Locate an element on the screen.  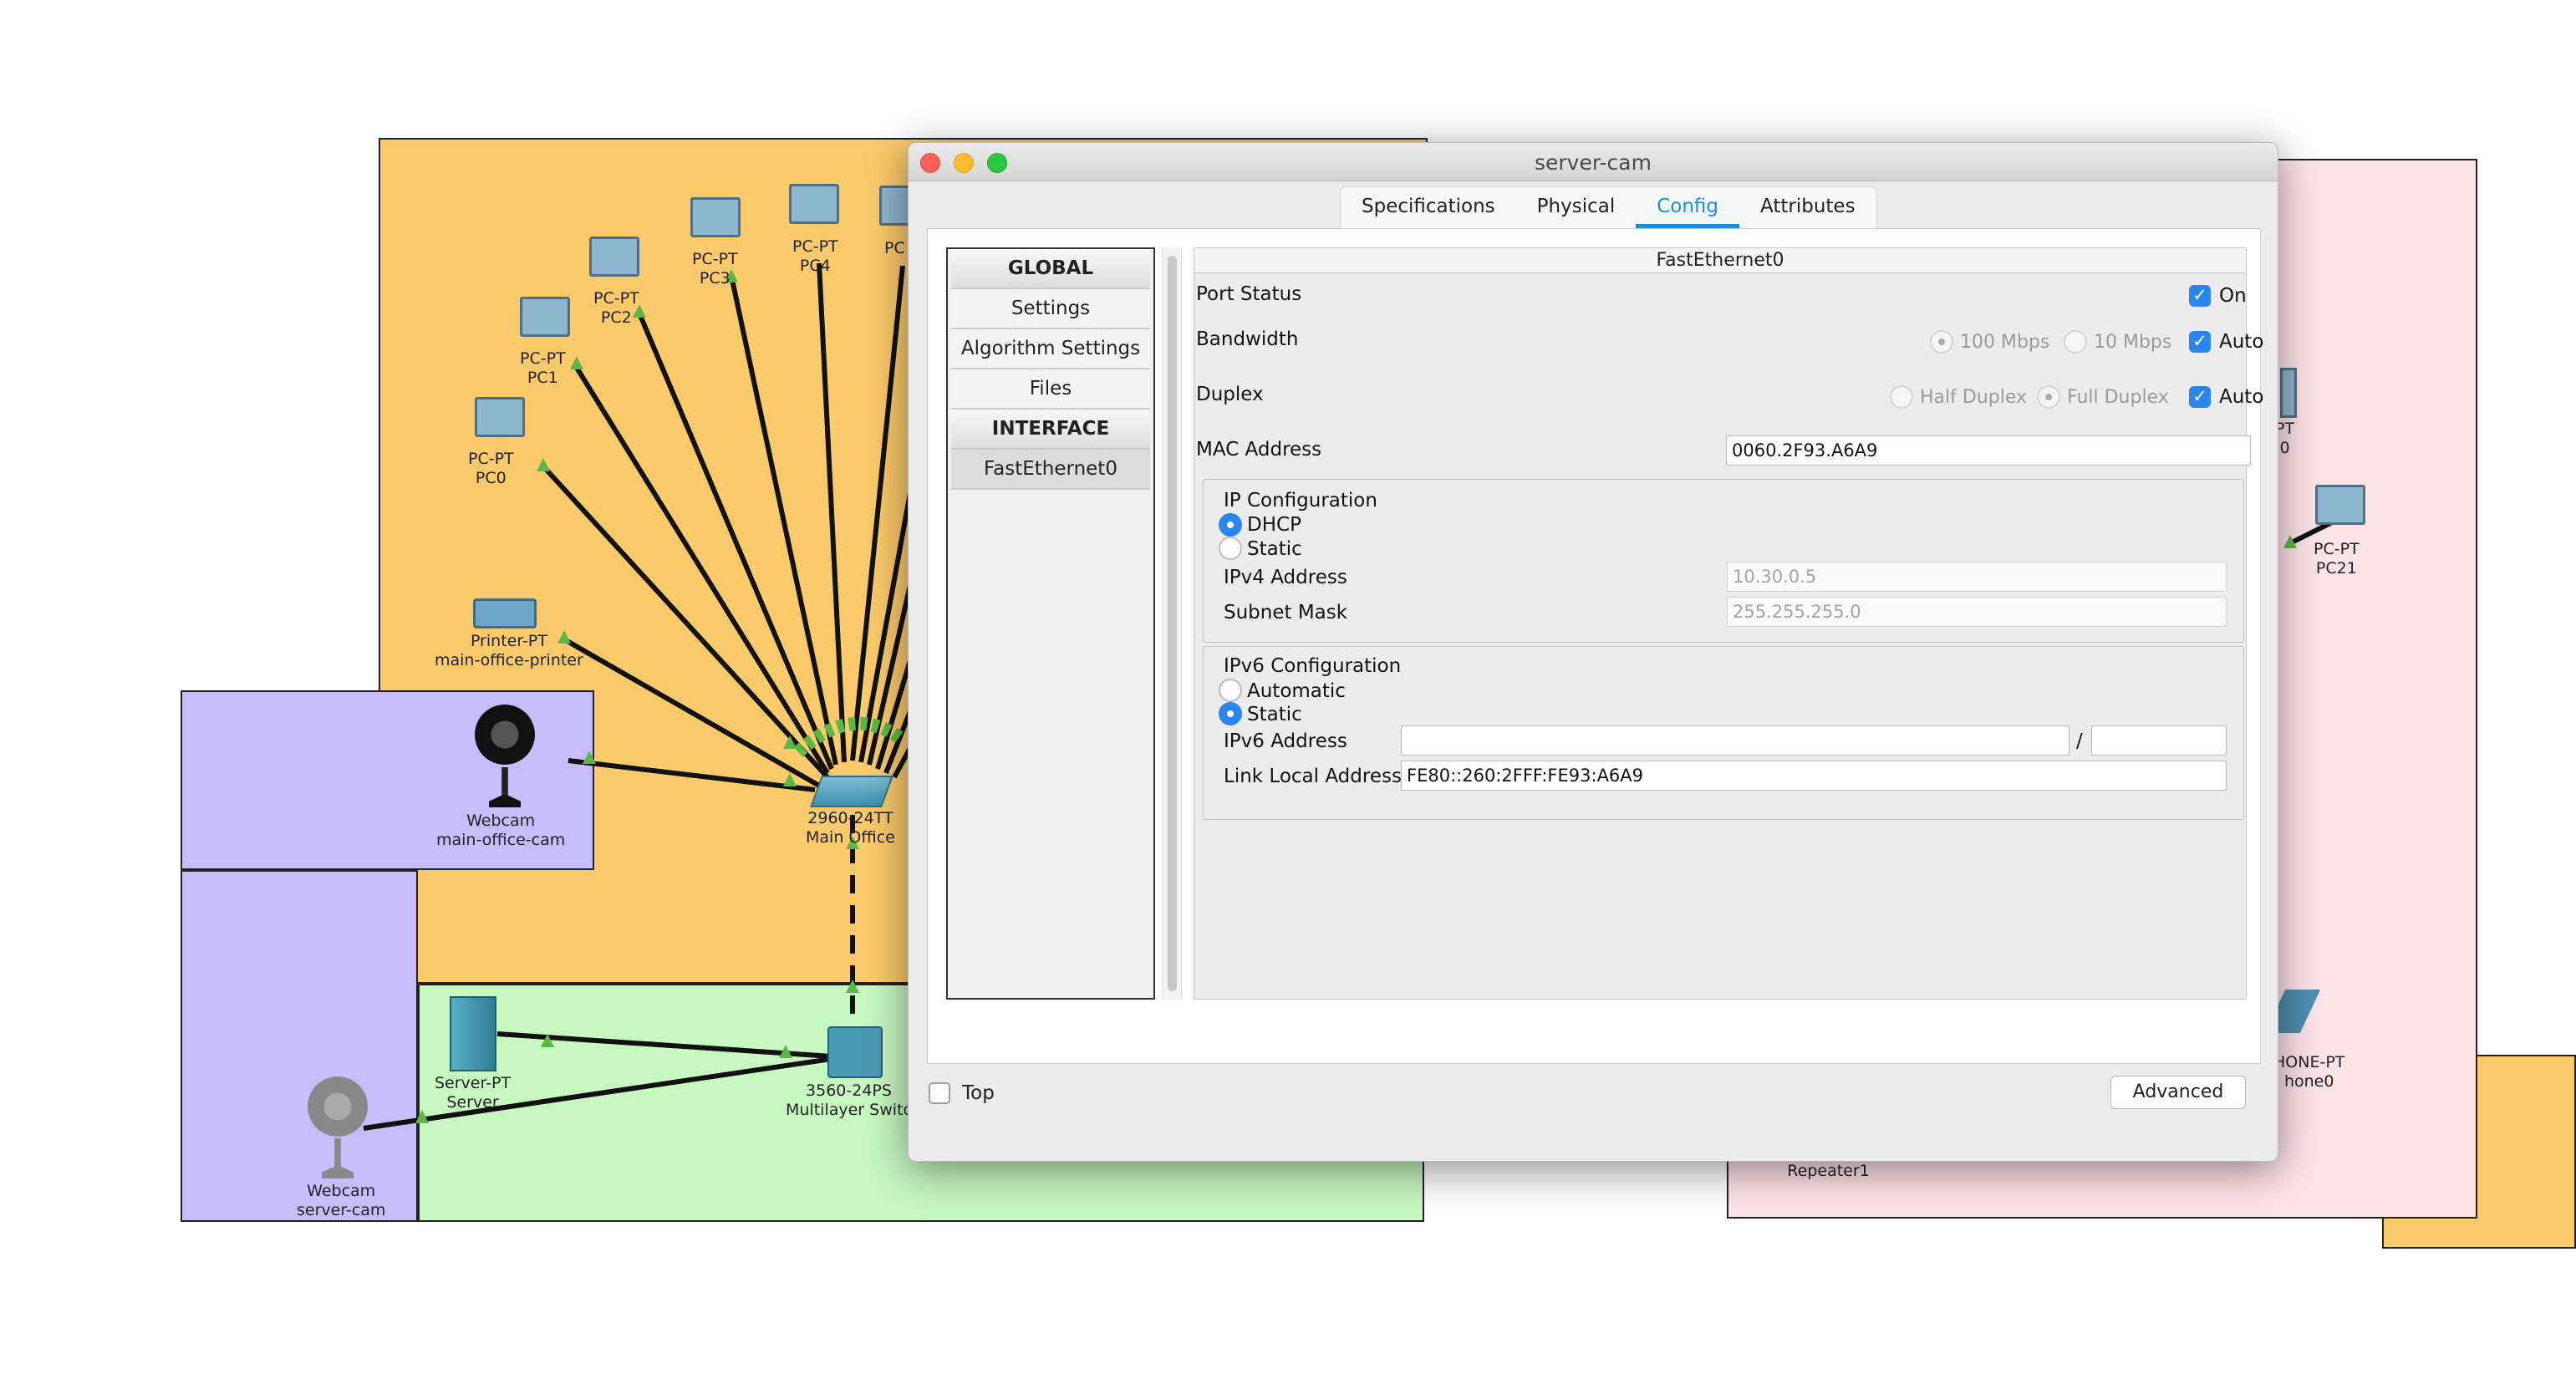
subnet-mask-field: 255.255.255.0 is located at coordinates (1977, 612).